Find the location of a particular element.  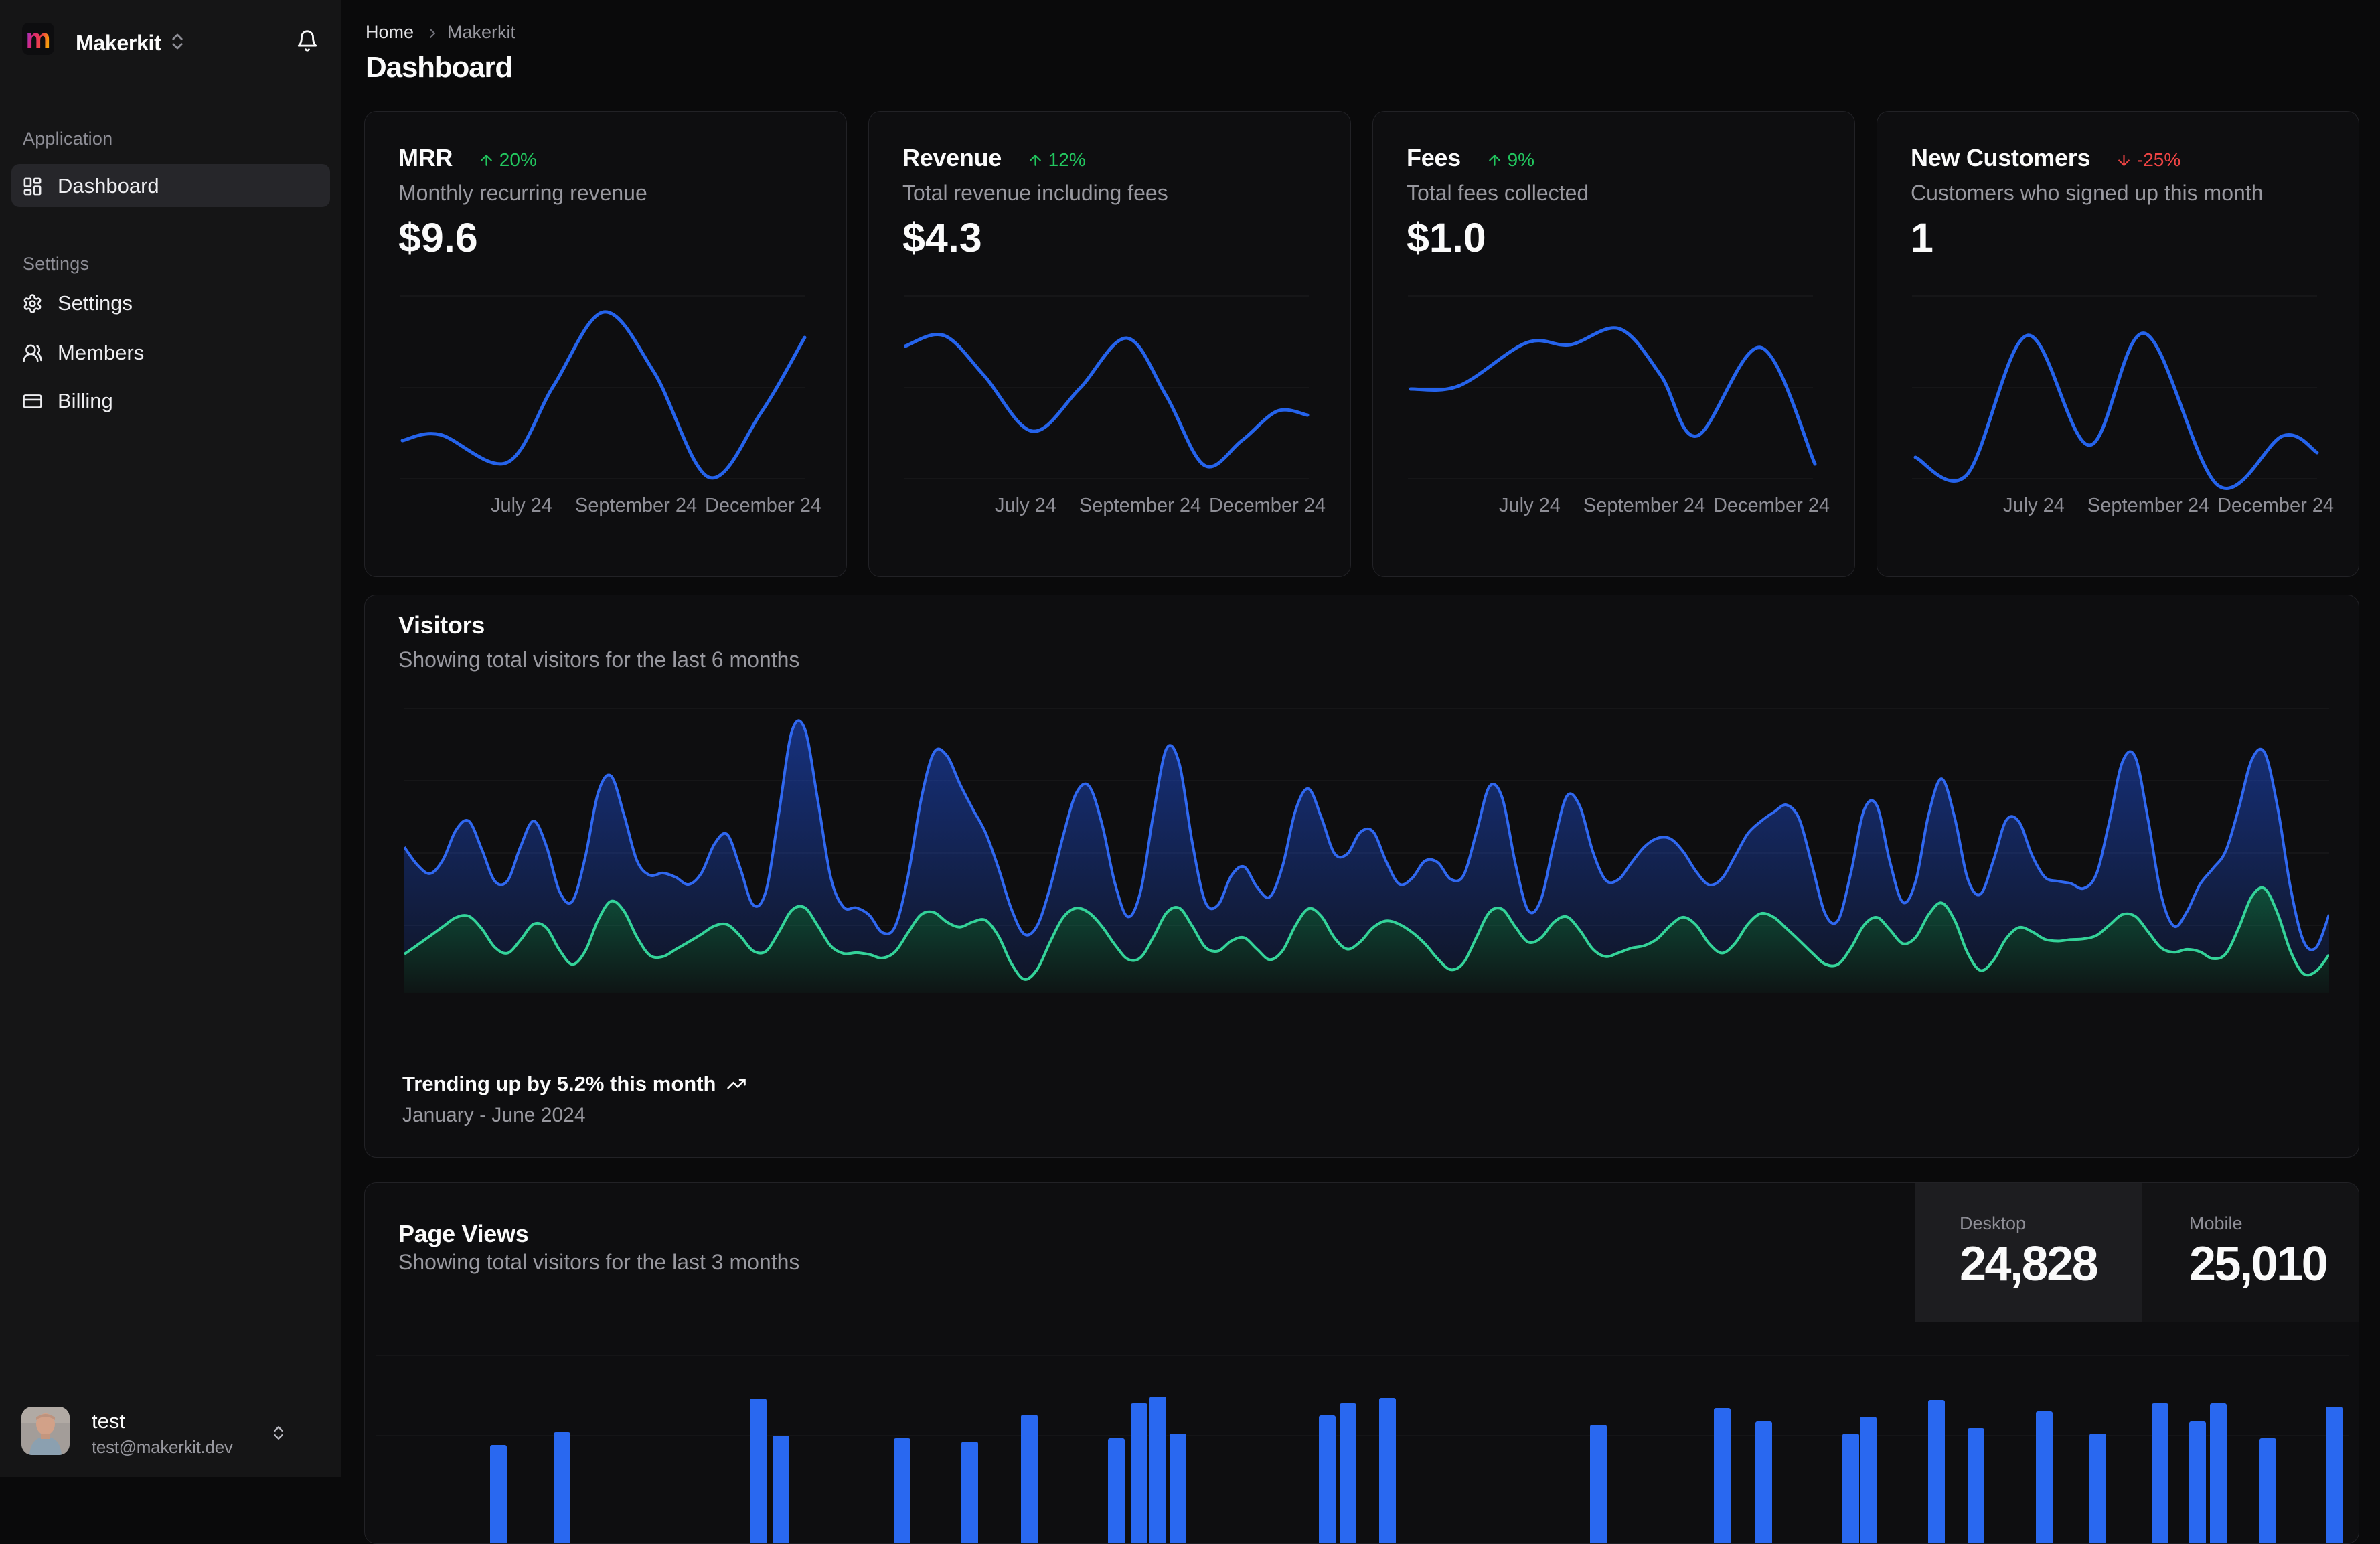

svg-text: m is located at coordinates (37, 38).